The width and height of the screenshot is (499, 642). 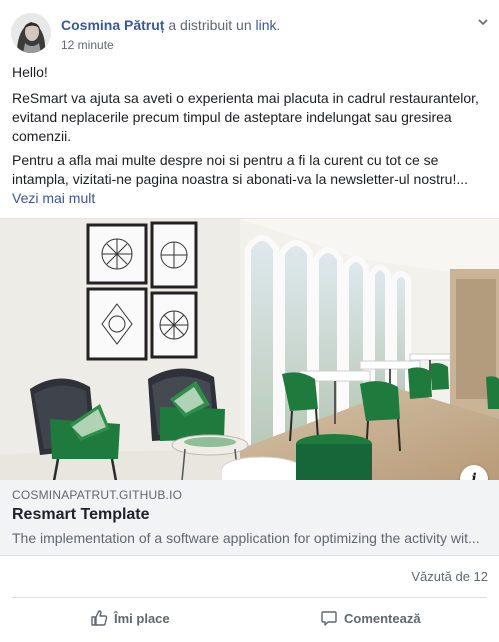 What do you see at coordinates (483, 24) in the screenshot?
I see `chevron-down-icon` at bounding box center [483, 24].